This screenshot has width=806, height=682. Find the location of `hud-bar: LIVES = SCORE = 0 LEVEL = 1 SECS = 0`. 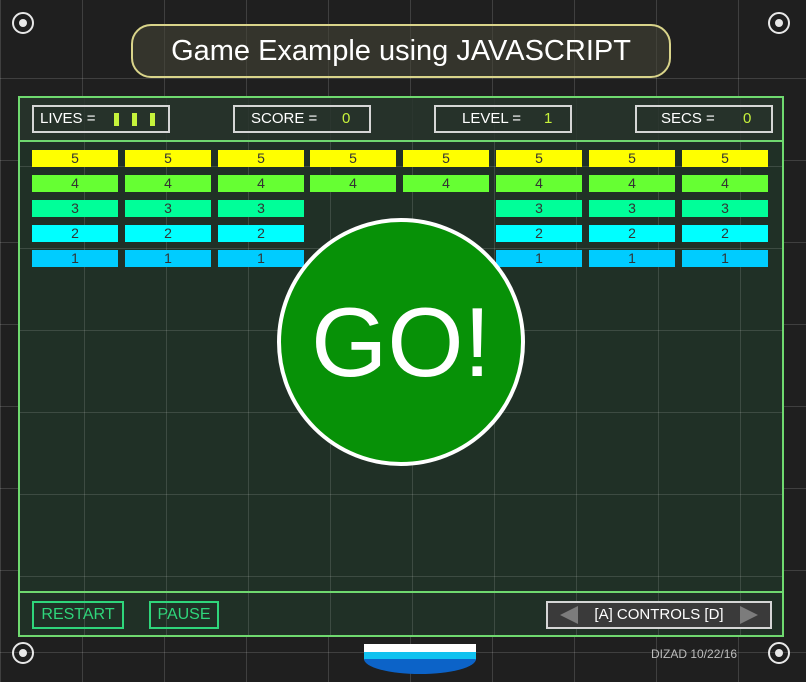

hud-bar: LIVES = SCORE = 0 LEVEL = 1 SECS = 0 is located at coordinates (401, 120).